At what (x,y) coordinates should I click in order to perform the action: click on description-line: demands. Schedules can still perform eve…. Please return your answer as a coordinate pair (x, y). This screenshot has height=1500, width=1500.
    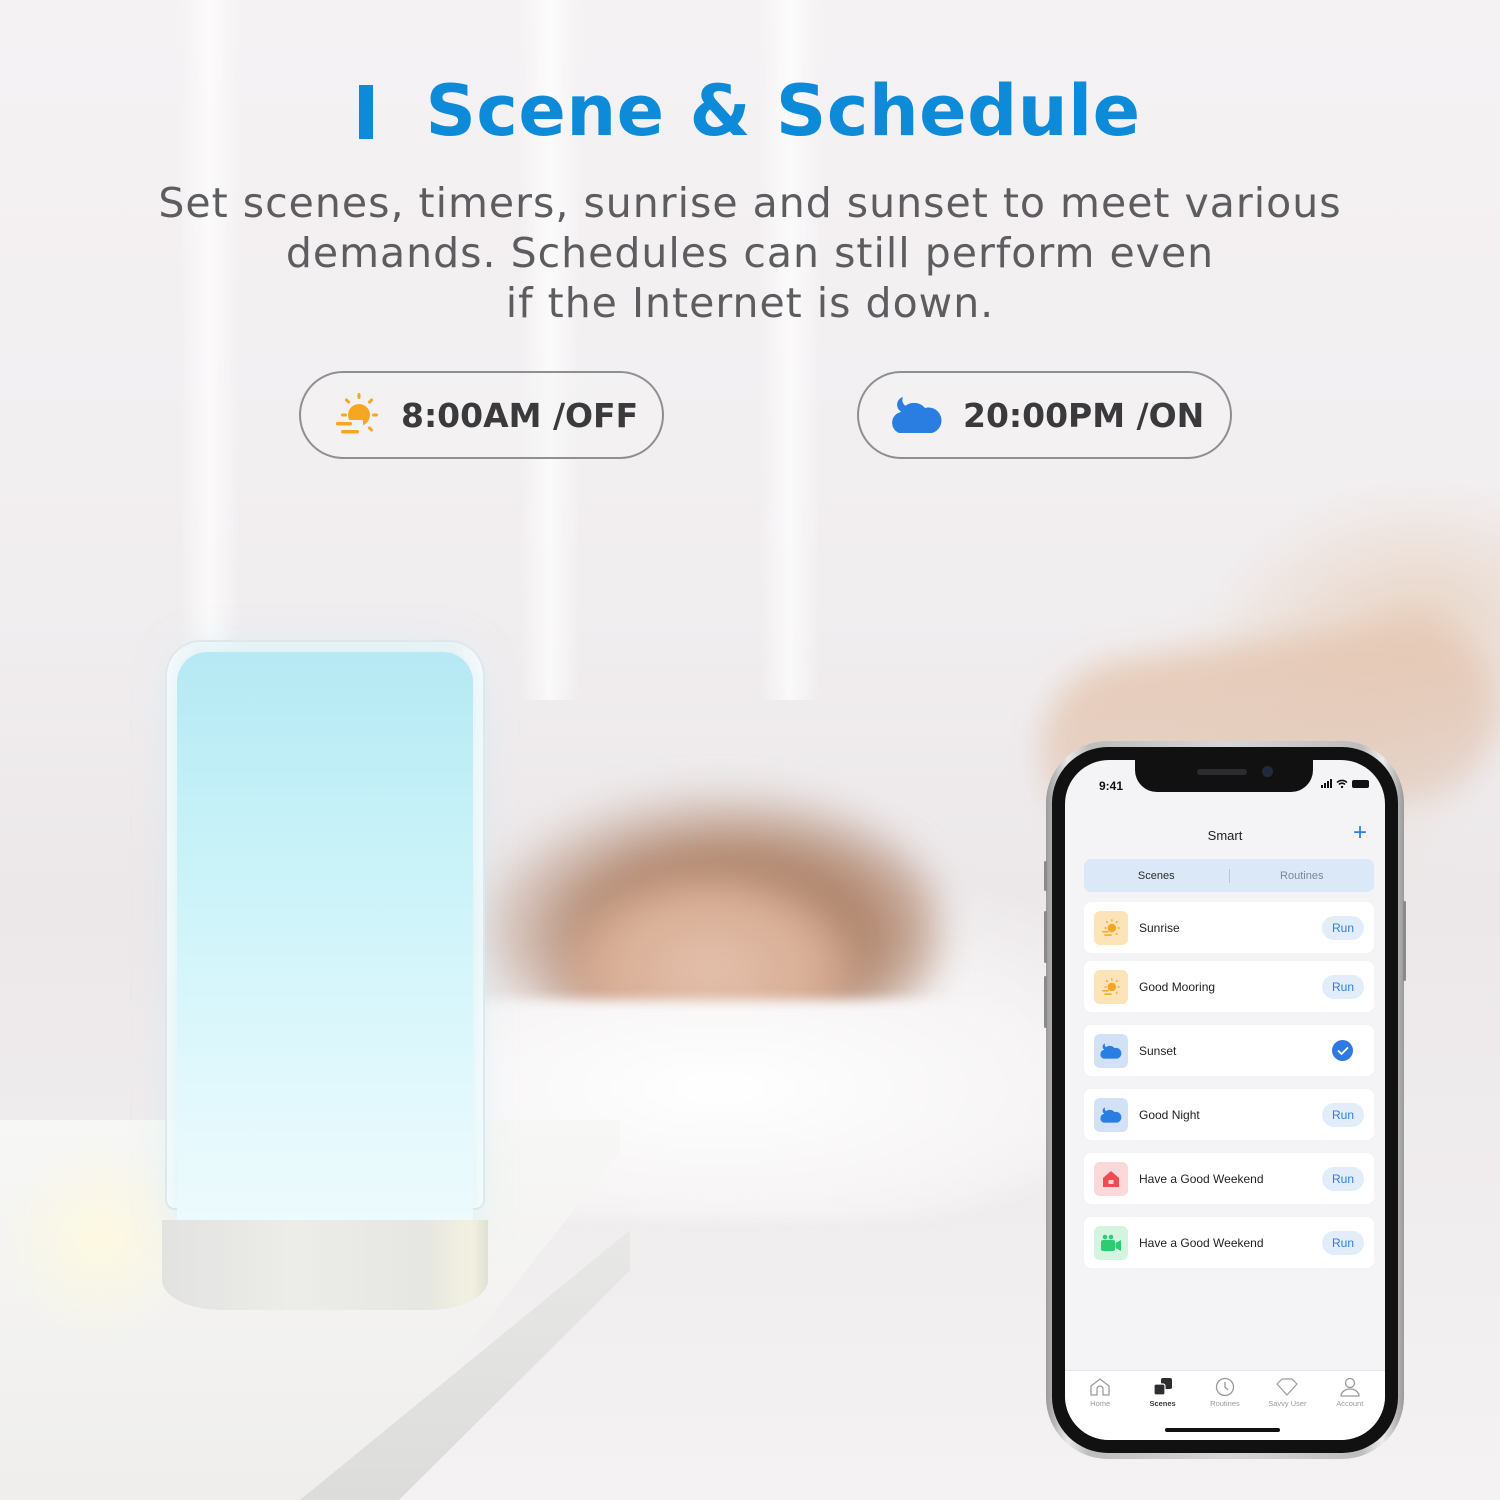
    Looking at the image, I should click on (750, 253).